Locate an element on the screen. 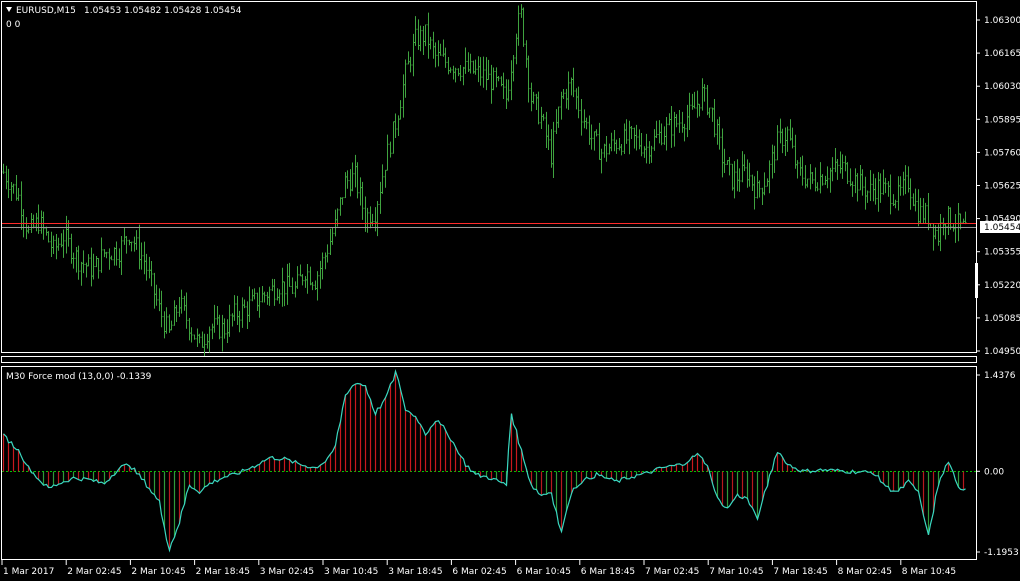 The image size is (1020, 581). sub-readout: 0 0 is located at coordinates (13, 25).